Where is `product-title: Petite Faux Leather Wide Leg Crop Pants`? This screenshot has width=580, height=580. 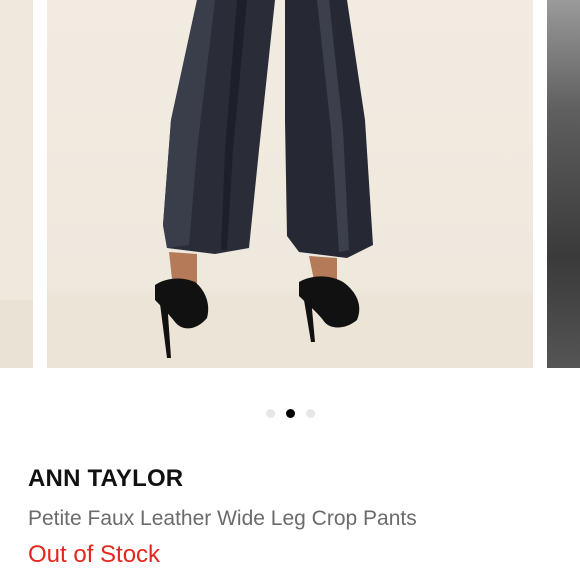
product-title: Petite Faux Leather Wide Leg Crop Pants is located at coordinates (222, 518).